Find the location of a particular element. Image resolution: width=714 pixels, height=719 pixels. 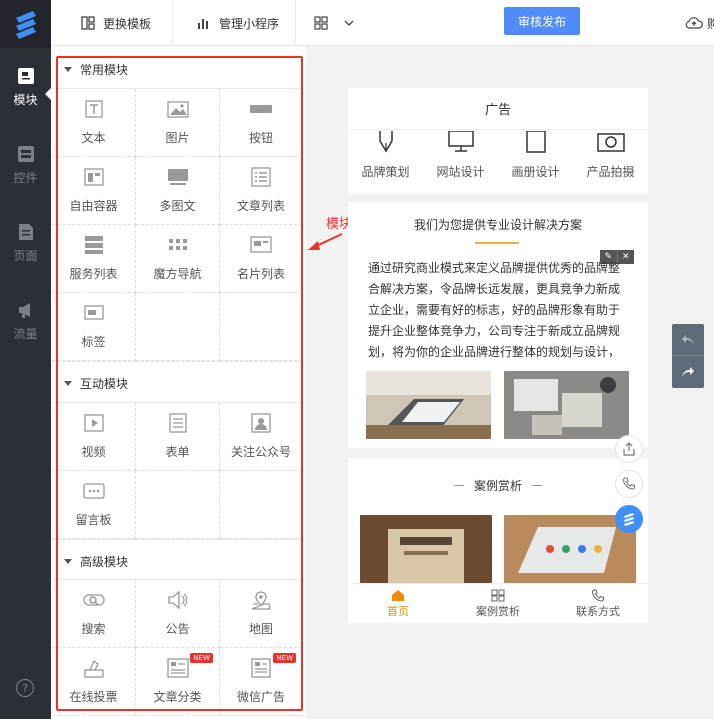

history-controls is located at coordinates (688, 356).